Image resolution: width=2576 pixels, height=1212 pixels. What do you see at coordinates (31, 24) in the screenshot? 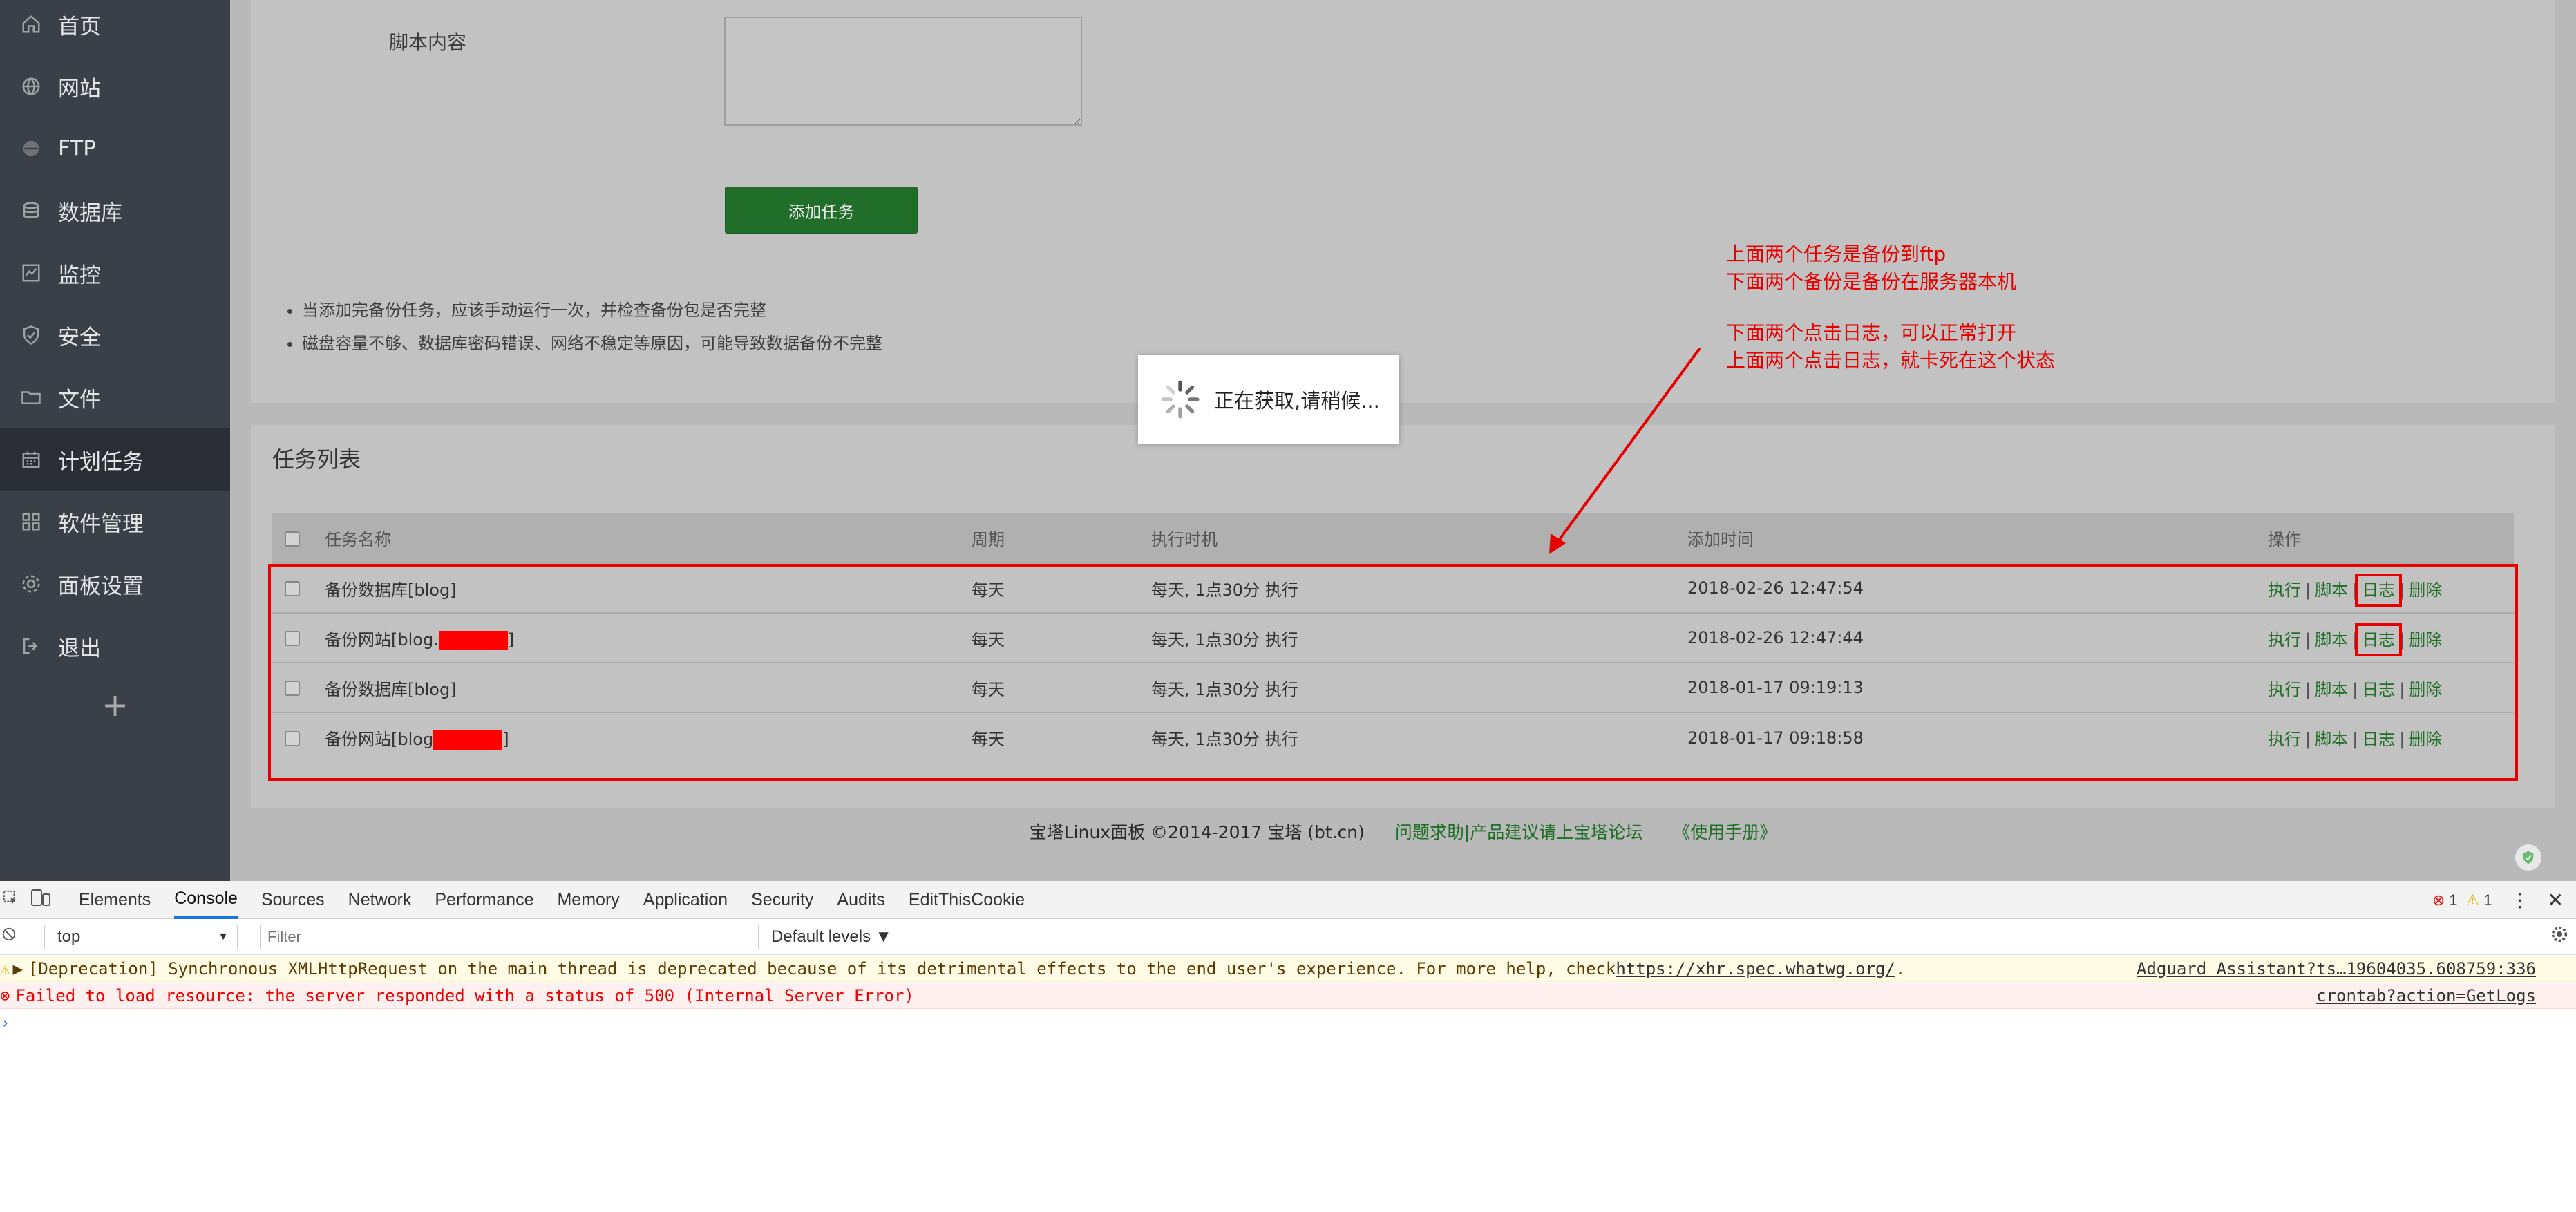
I see `home-icon` at bounding box center [31, 24].